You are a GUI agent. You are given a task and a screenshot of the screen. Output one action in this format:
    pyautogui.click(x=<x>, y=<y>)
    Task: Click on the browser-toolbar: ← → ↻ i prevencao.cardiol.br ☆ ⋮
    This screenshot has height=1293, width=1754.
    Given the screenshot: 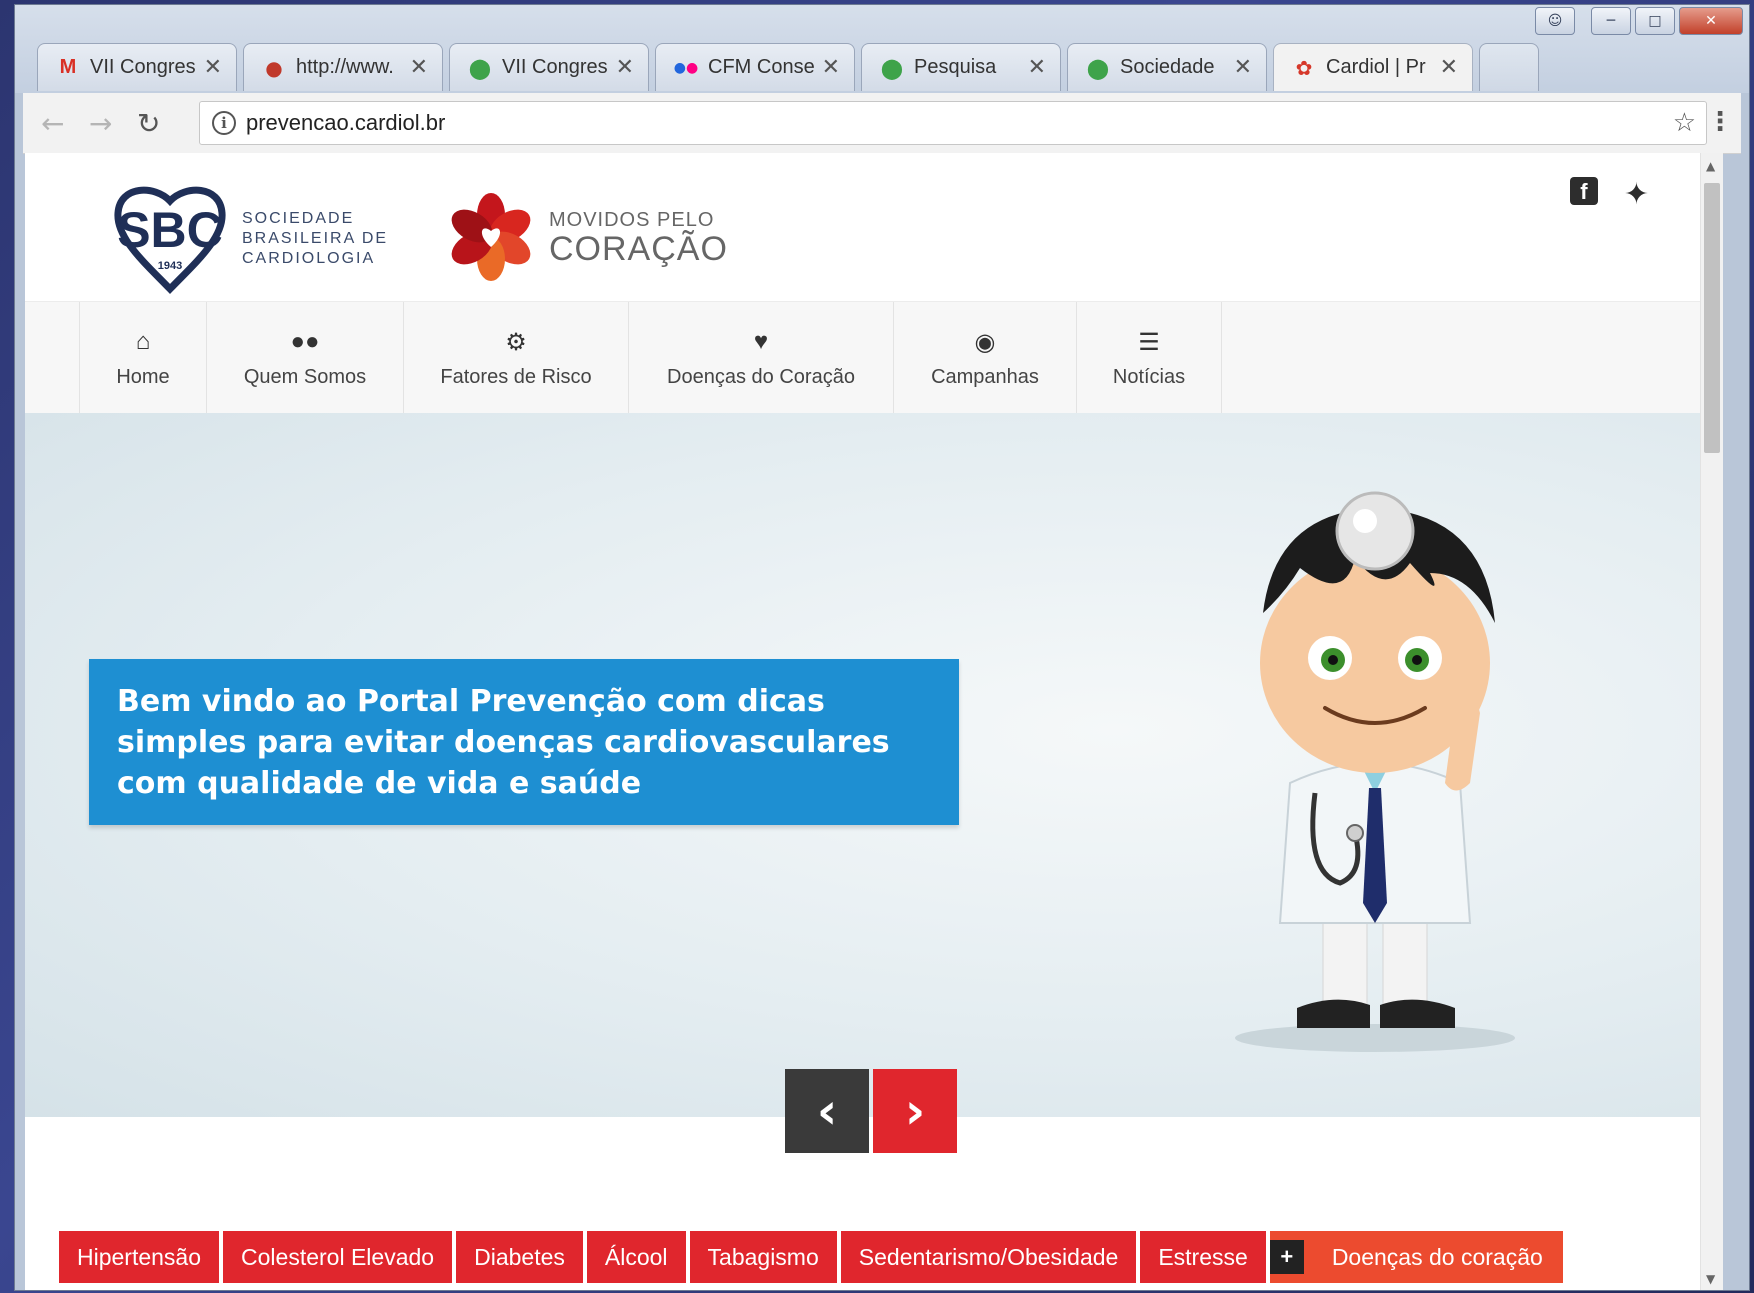 What is the action you would take?
    pyautogui.click(x=882, y=123)
    